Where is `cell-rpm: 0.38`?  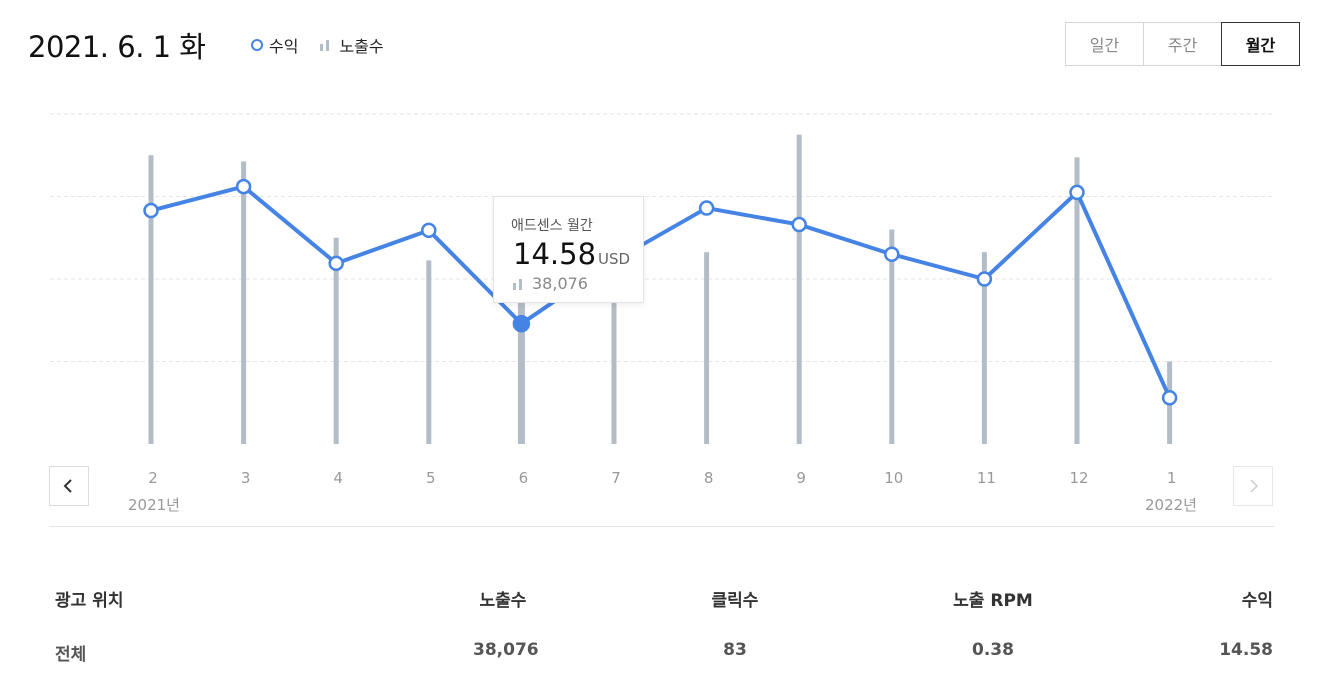 cell-rpm: 0.38 is located at coordinates (993, 650).